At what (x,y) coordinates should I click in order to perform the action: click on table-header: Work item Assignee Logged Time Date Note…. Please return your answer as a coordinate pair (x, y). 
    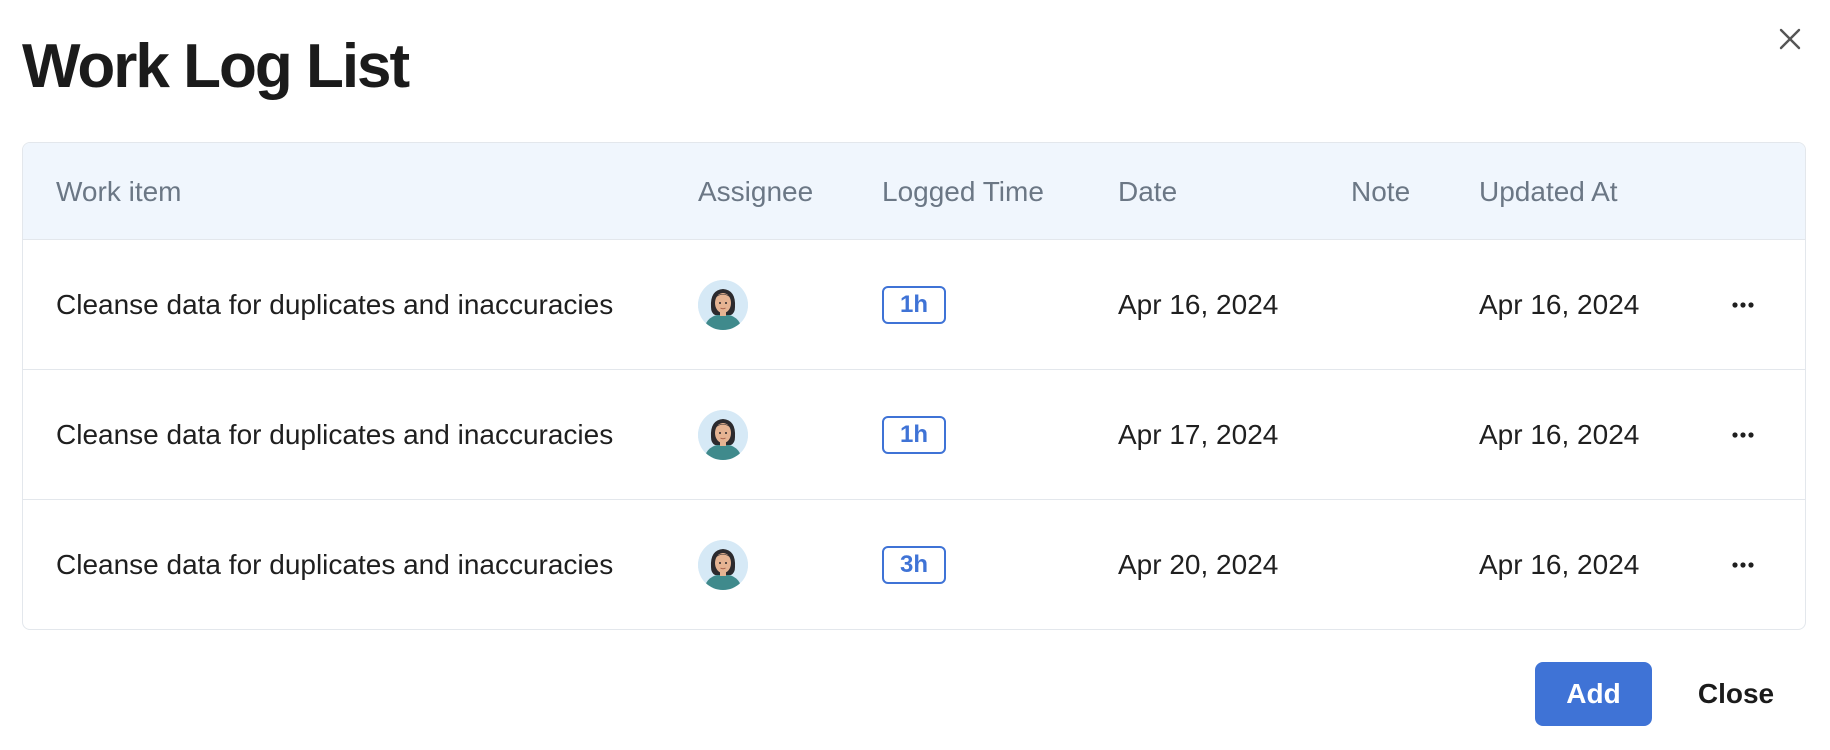
    Looking at the image, I should click on (914, 191).